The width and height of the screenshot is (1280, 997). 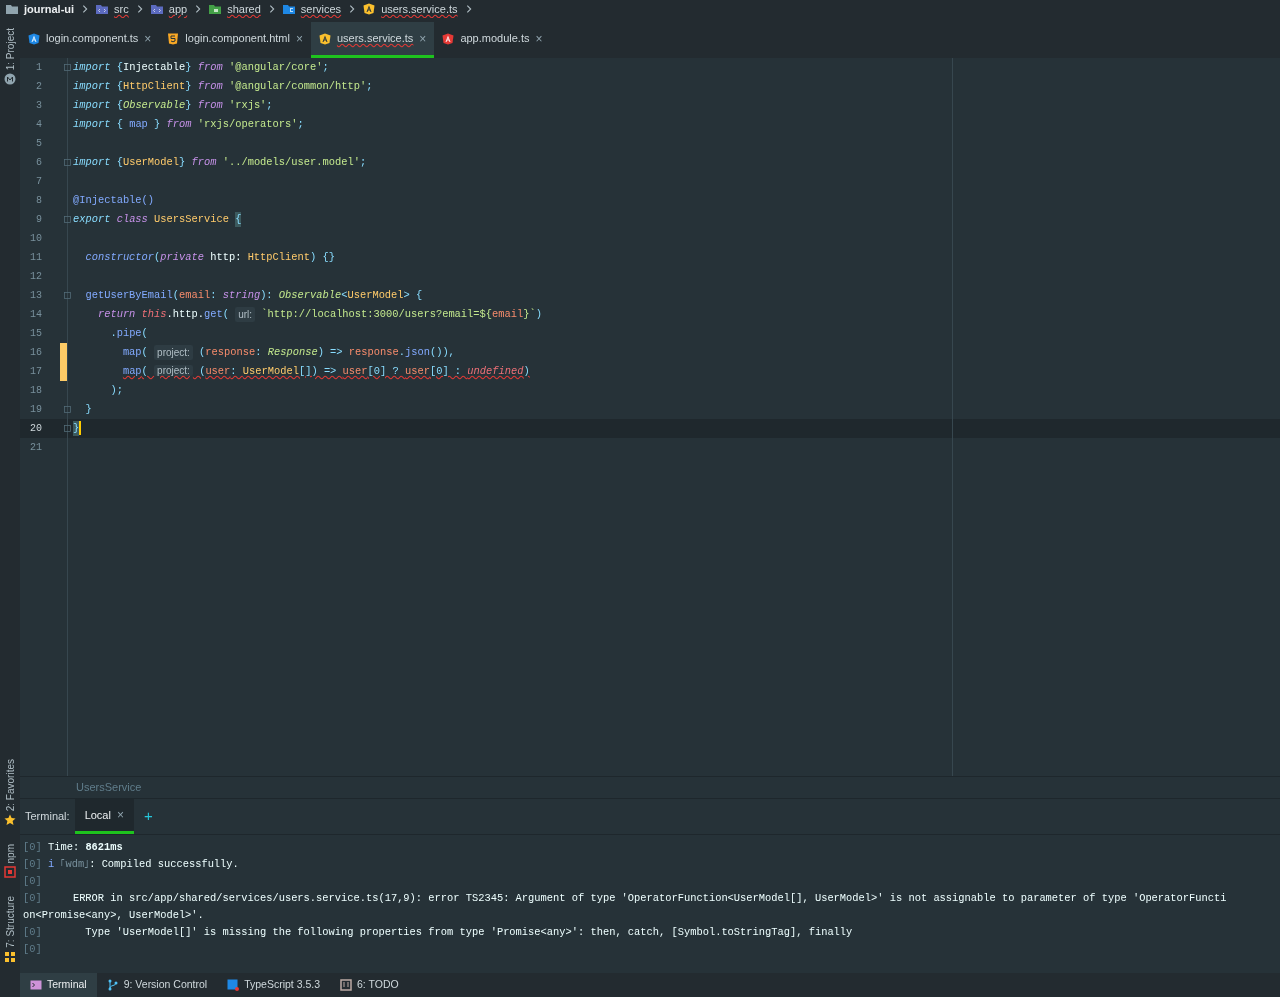 What do you see at coordinates (38, 125) in the screenshot?
I see `line-number: 4` at bounding box center [38, 125].